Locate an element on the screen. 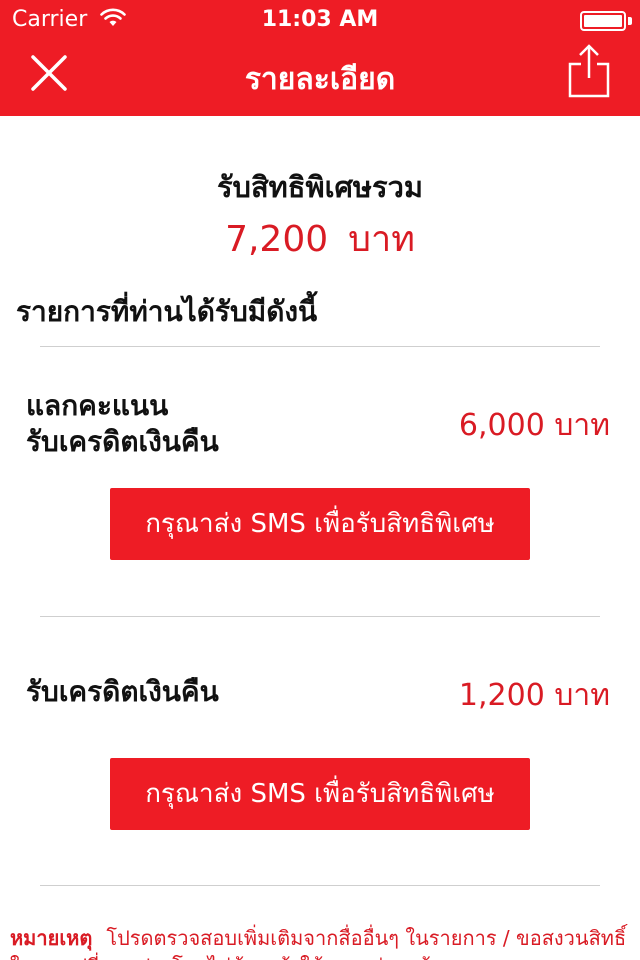 The image size is (640, 960). item-1-label-line1: แลกคะแนน is located at coordinates (97, 405).